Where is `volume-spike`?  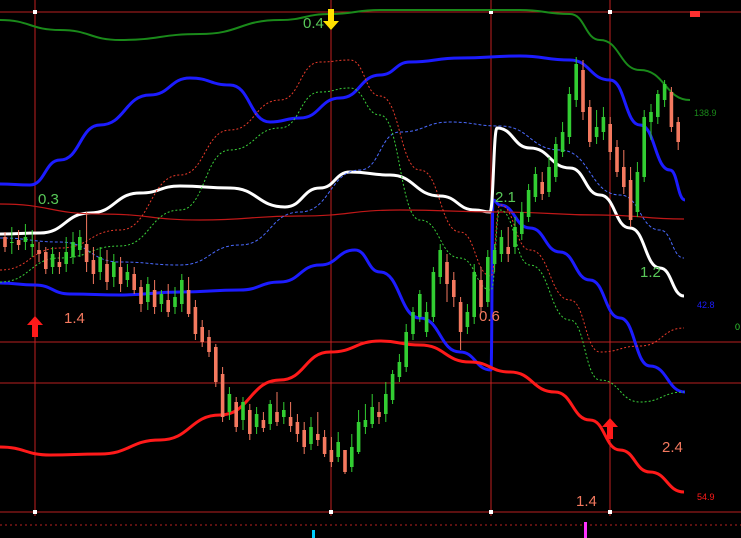
volume-spike is located at coordinates (585, 530).